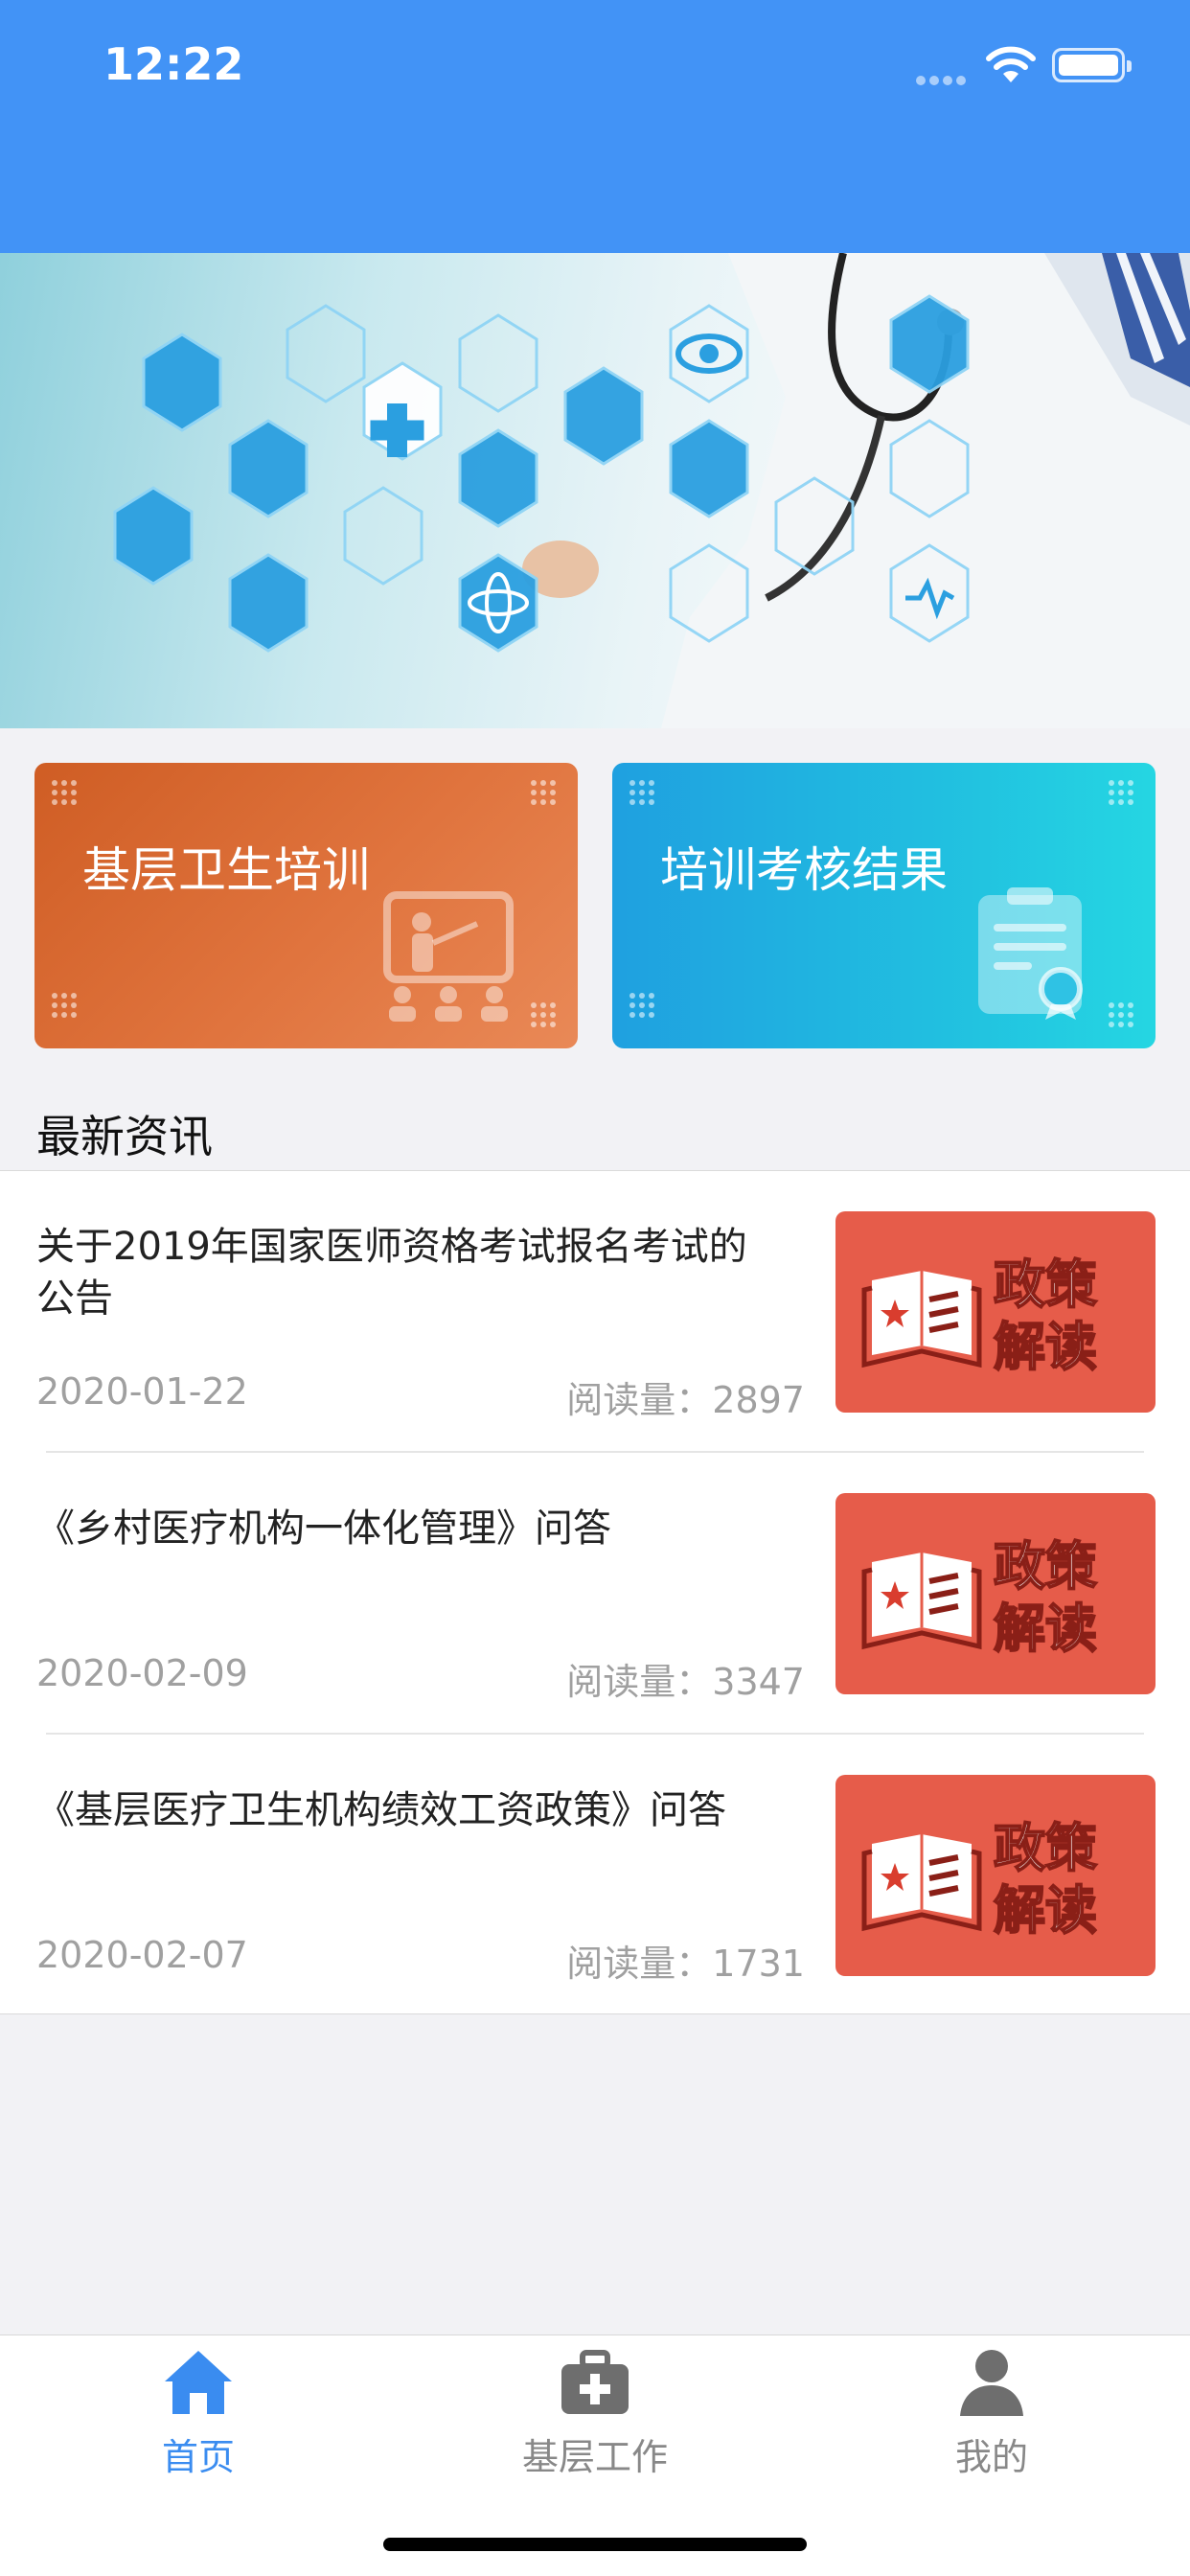 The height and width of the screenshot is (2576, 1190). I want to click on basic-health-training-card: 基层卫生培训, so click(306, 905).